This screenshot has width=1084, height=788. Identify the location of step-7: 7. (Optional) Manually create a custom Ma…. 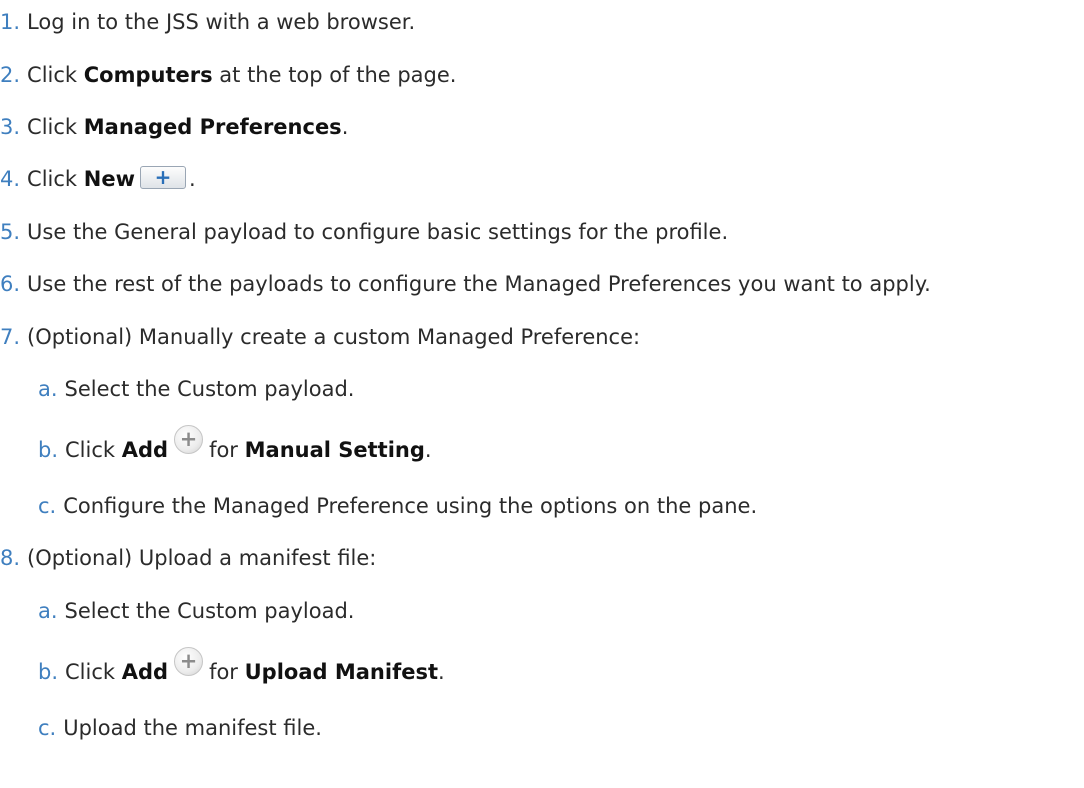
(320, 337).